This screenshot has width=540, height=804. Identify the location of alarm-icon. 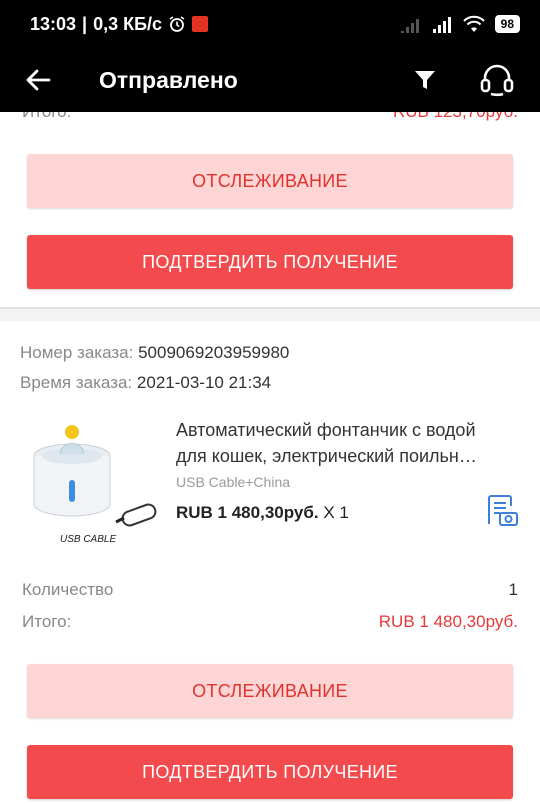
(177, 24).